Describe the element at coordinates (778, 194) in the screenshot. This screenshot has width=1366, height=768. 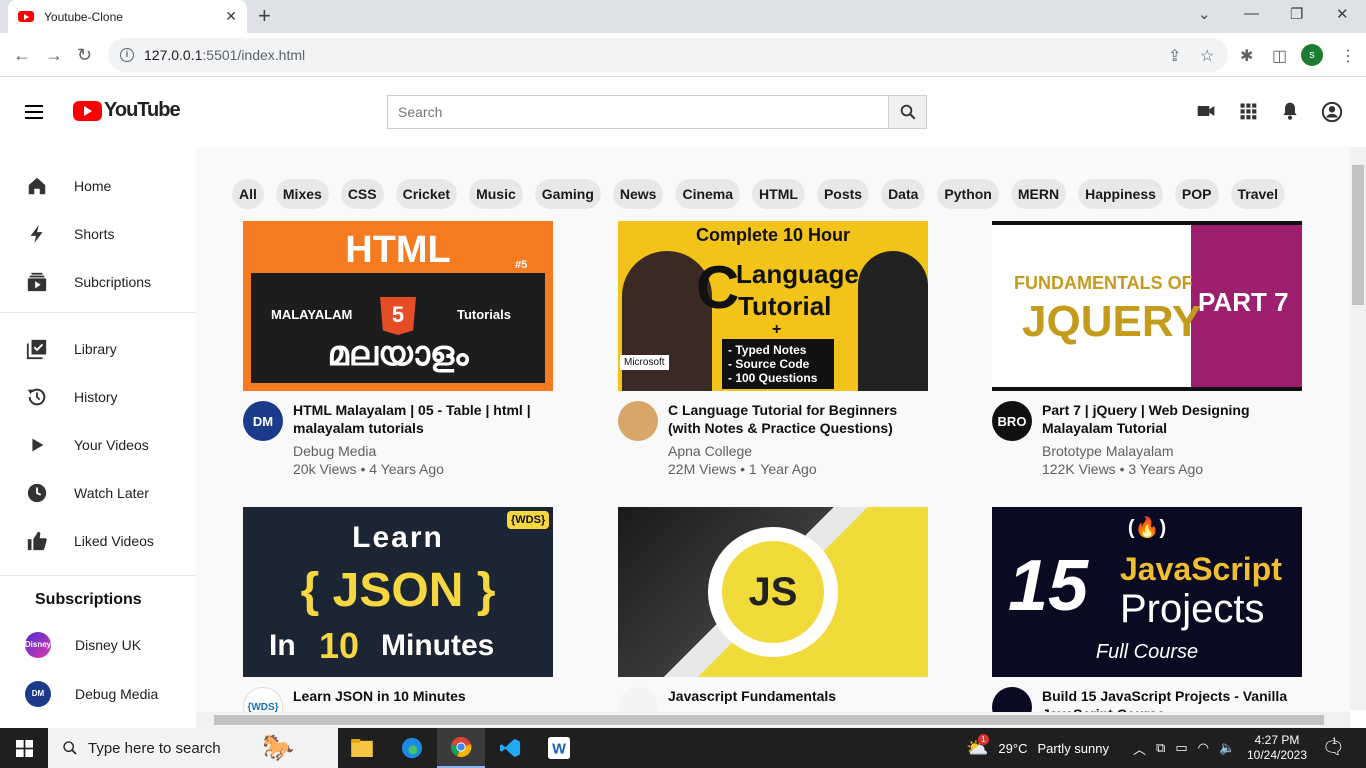
I see `chip-html: HTML` at that location.